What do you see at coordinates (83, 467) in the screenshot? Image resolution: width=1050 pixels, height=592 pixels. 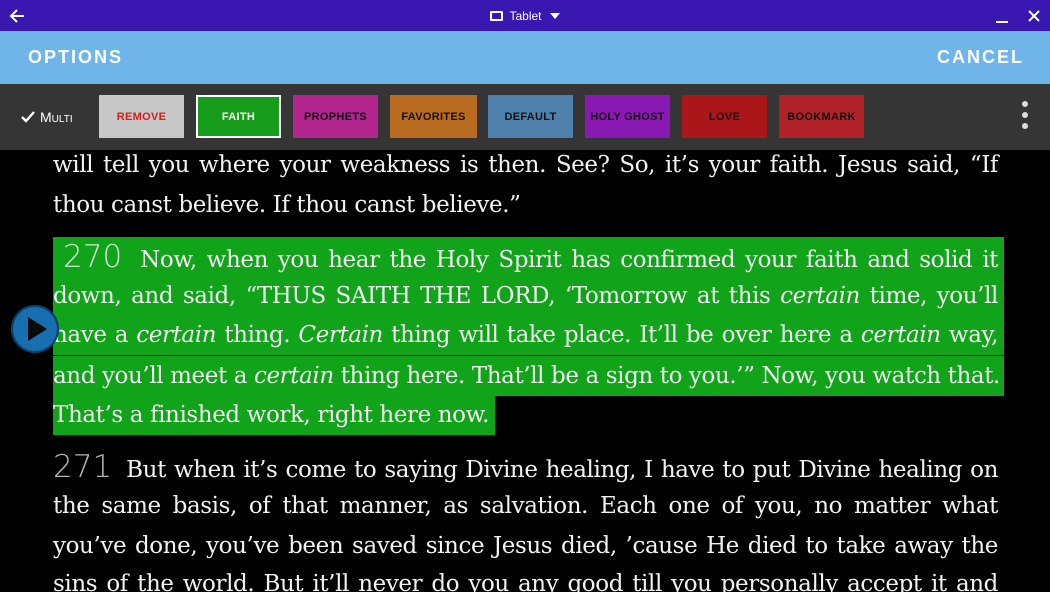 I see `paragraph-number: 271` at bounding box center [83, 467].